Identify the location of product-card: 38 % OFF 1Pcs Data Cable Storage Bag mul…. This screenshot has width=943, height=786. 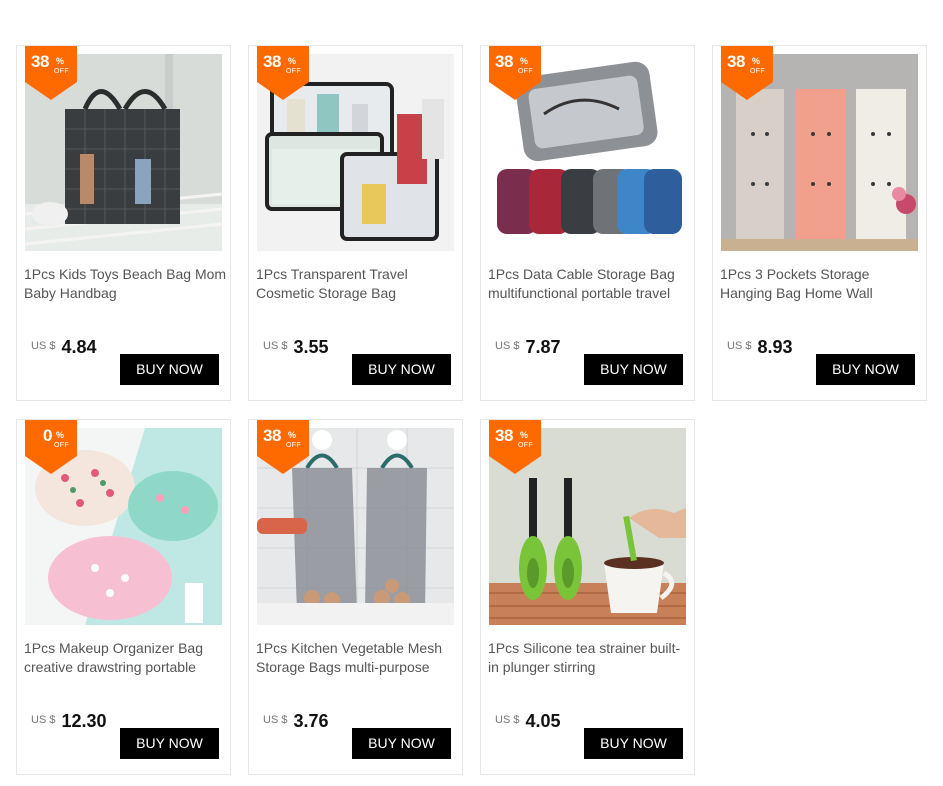
(587, 223).